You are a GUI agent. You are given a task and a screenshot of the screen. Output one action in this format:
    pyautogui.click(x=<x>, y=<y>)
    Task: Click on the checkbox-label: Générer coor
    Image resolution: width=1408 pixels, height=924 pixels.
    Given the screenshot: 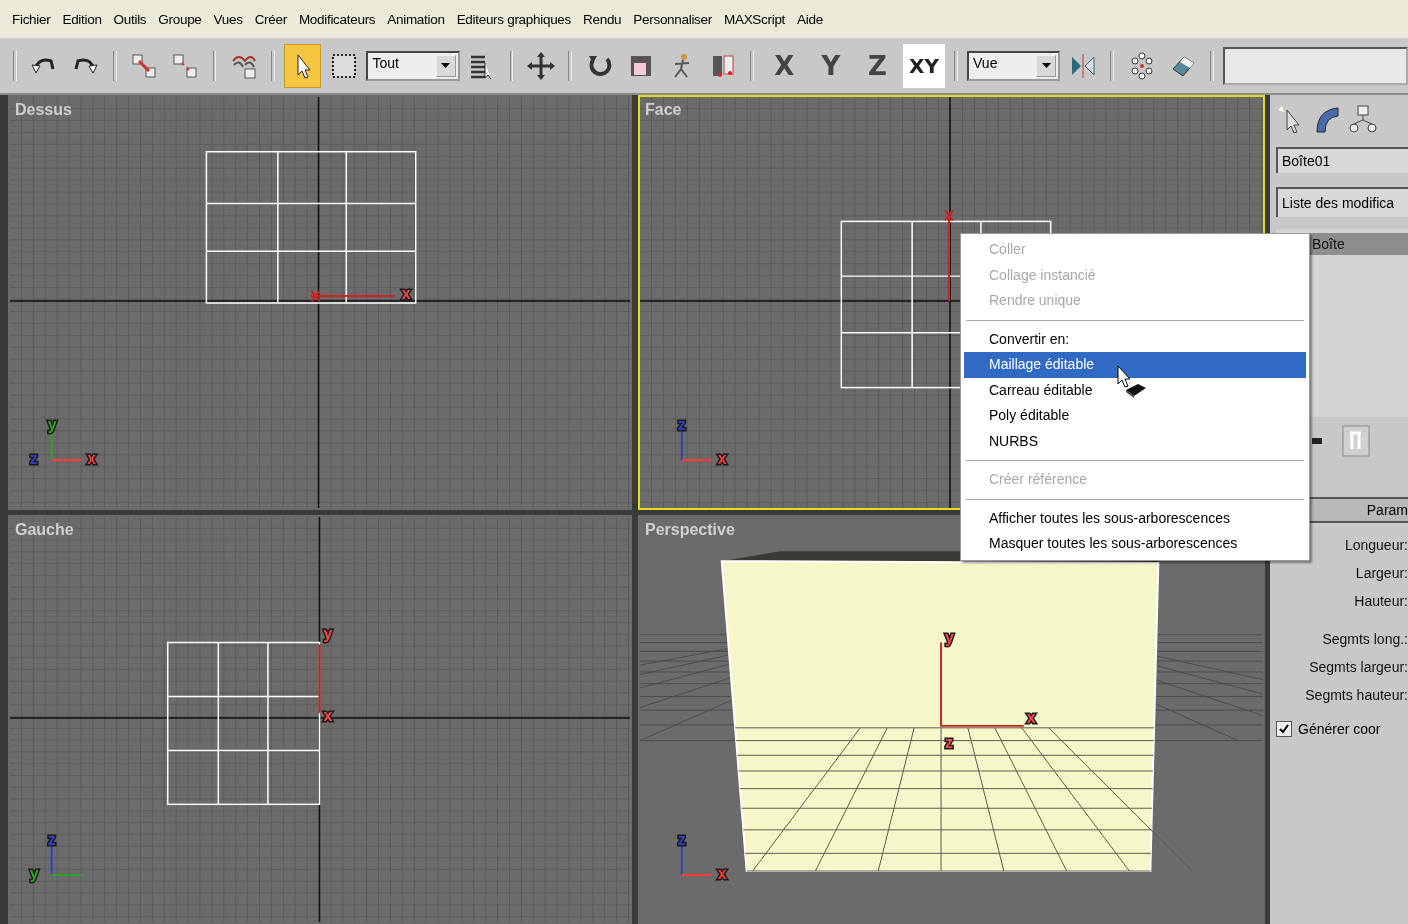 What is the action you would take?
    pyautogui.click(x=1339, y=729)
    